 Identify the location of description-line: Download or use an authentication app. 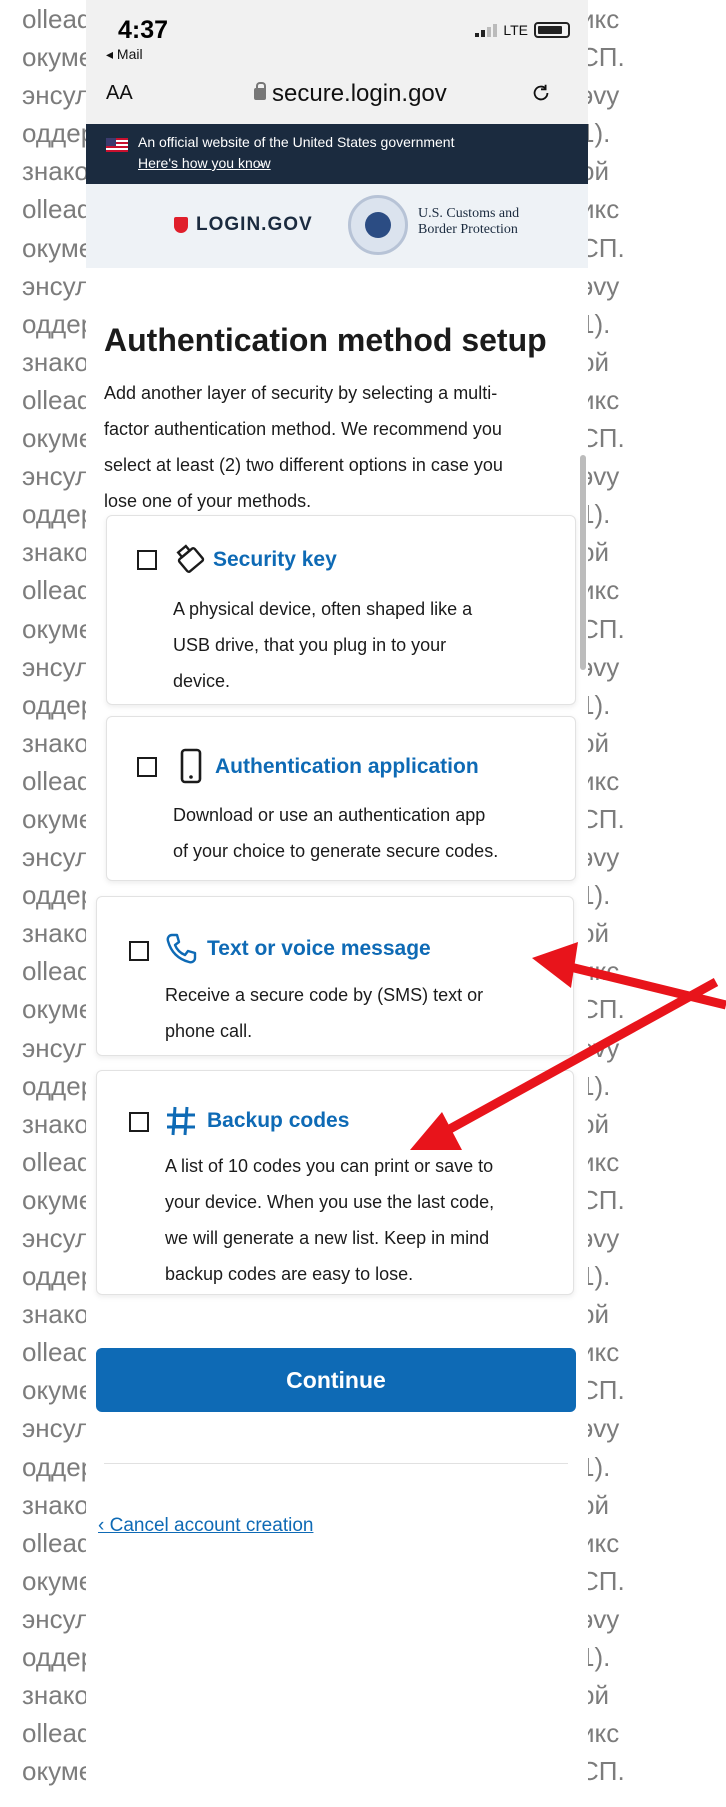
(329, 815).